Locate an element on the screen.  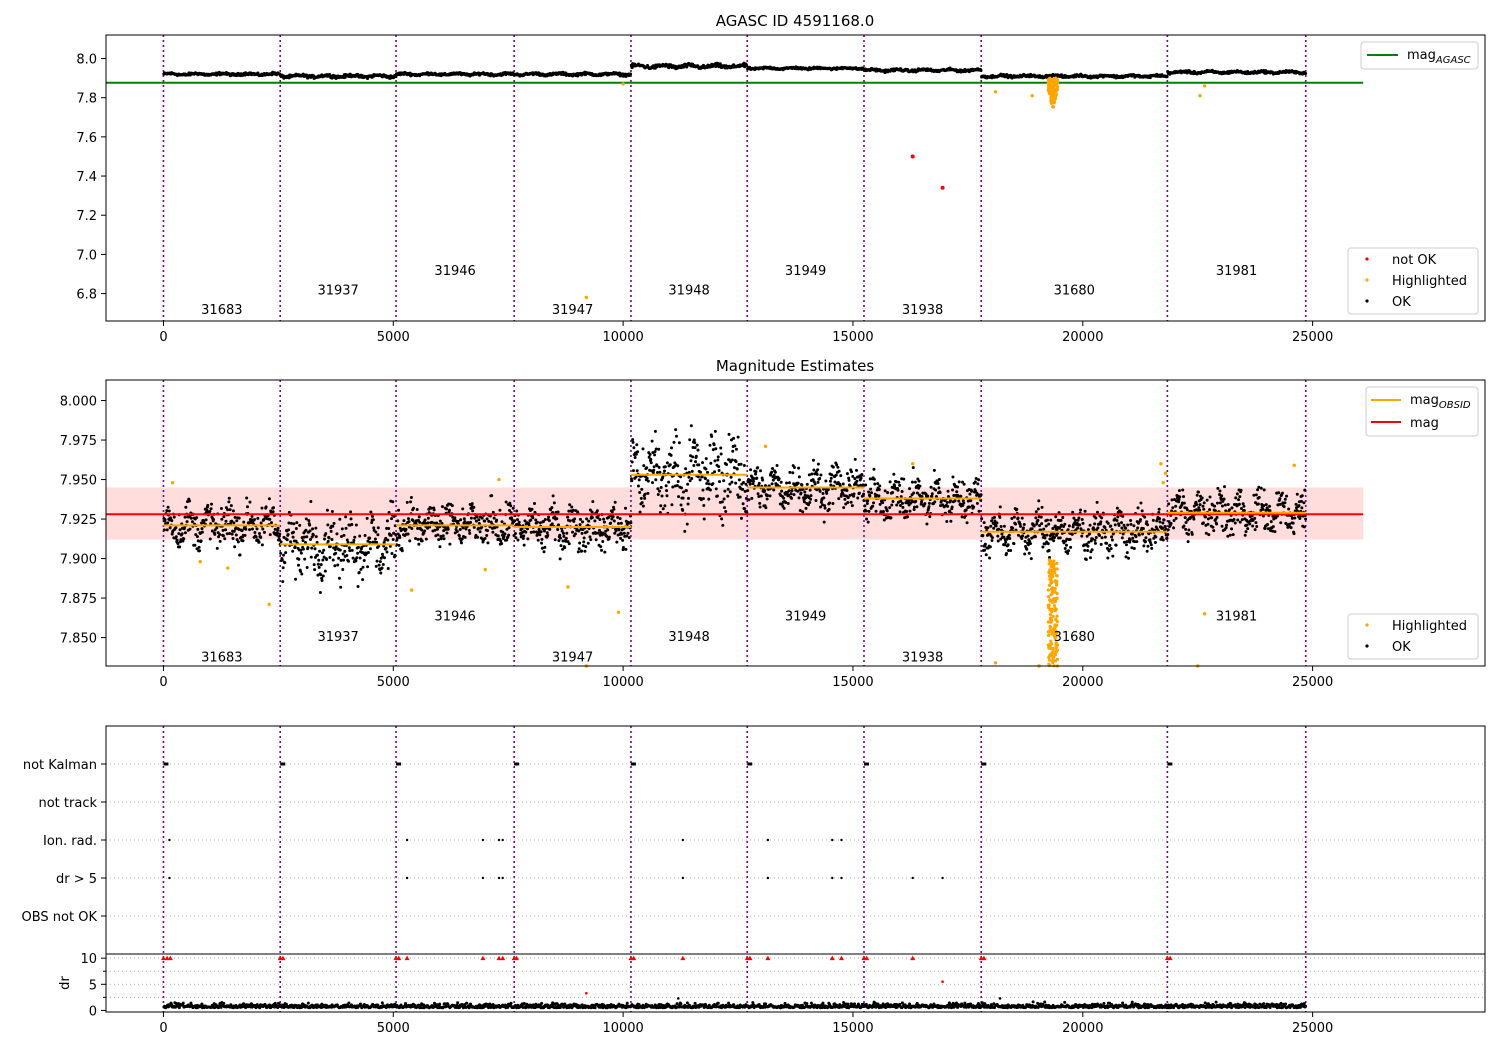
legend-highlighted: Highlighted is located at coordinates (1429, 281).